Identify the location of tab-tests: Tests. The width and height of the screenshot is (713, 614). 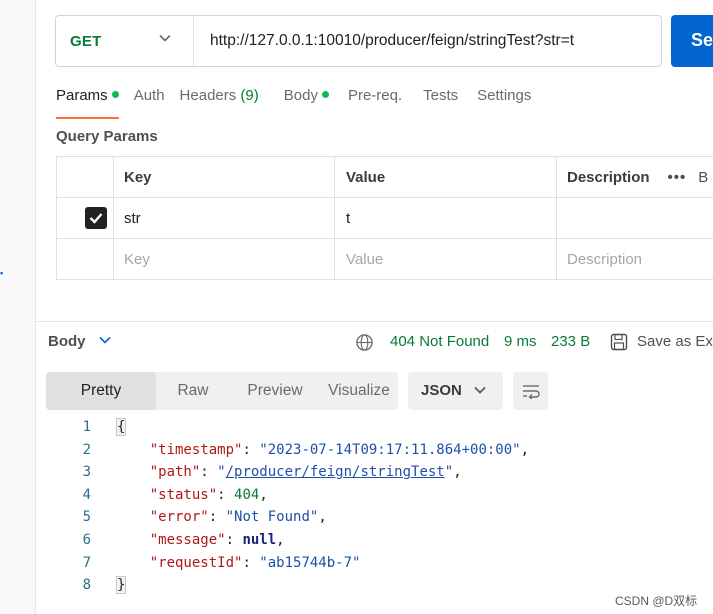
(440, 102).